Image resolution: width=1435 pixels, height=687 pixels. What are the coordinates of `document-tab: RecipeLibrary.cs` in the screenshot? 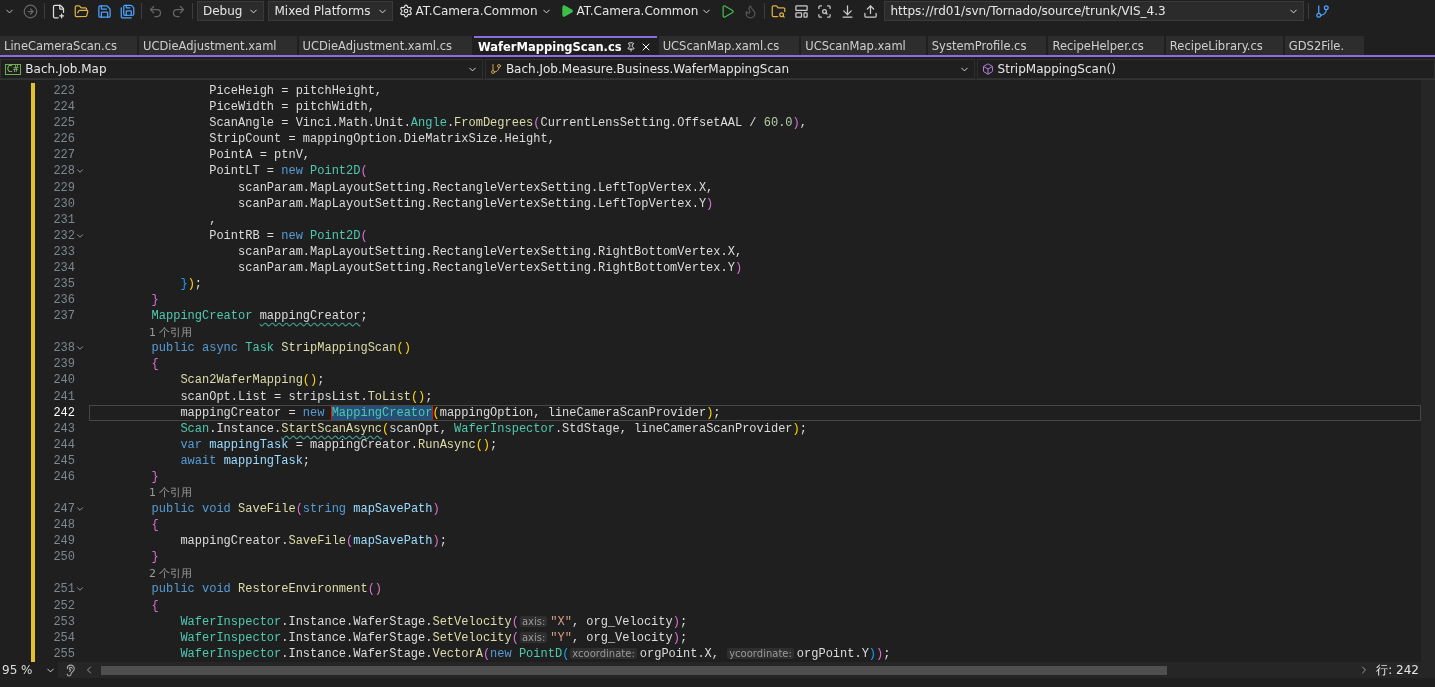 It's located at (1224, 45).